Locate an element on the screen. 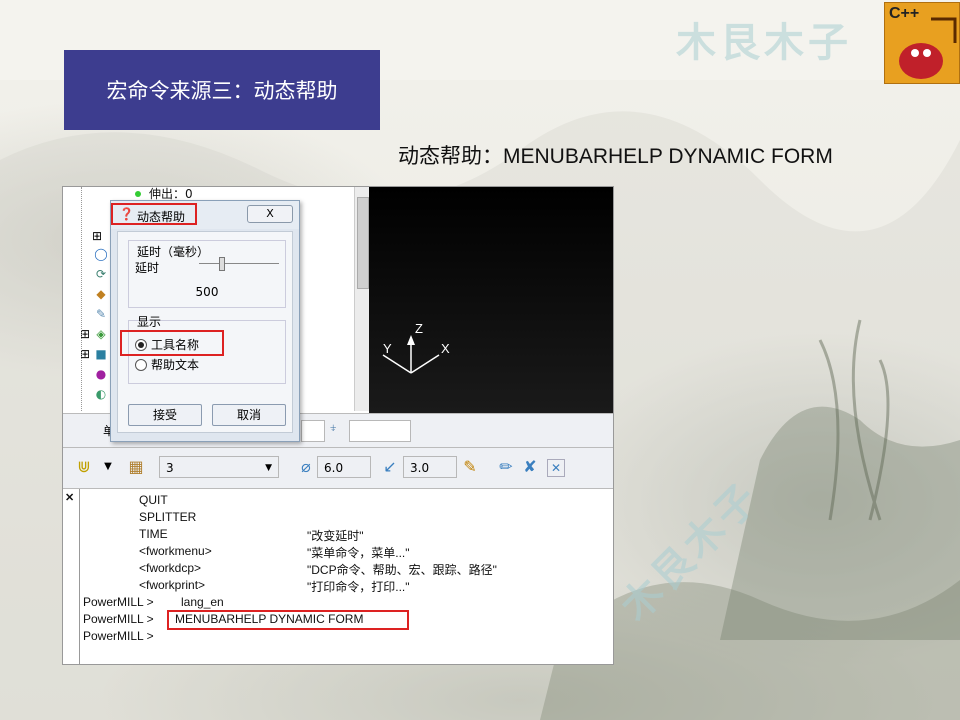  axis-y-label: Y is located at coordinates (387, 348).